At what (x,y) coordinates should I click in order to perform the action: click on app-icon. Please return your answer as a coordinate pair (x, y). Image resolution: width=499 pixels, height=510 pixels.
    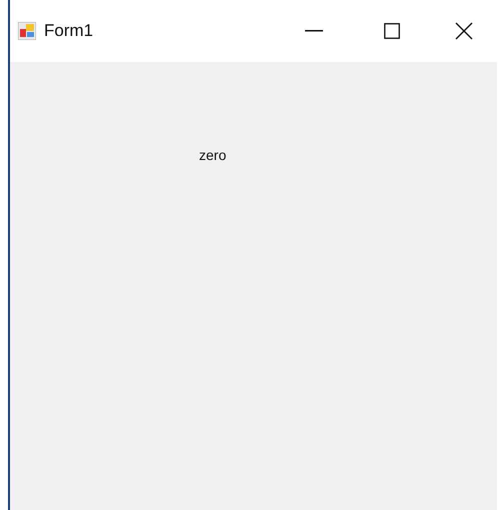
    Looking at the image, I should click on (27, 31).